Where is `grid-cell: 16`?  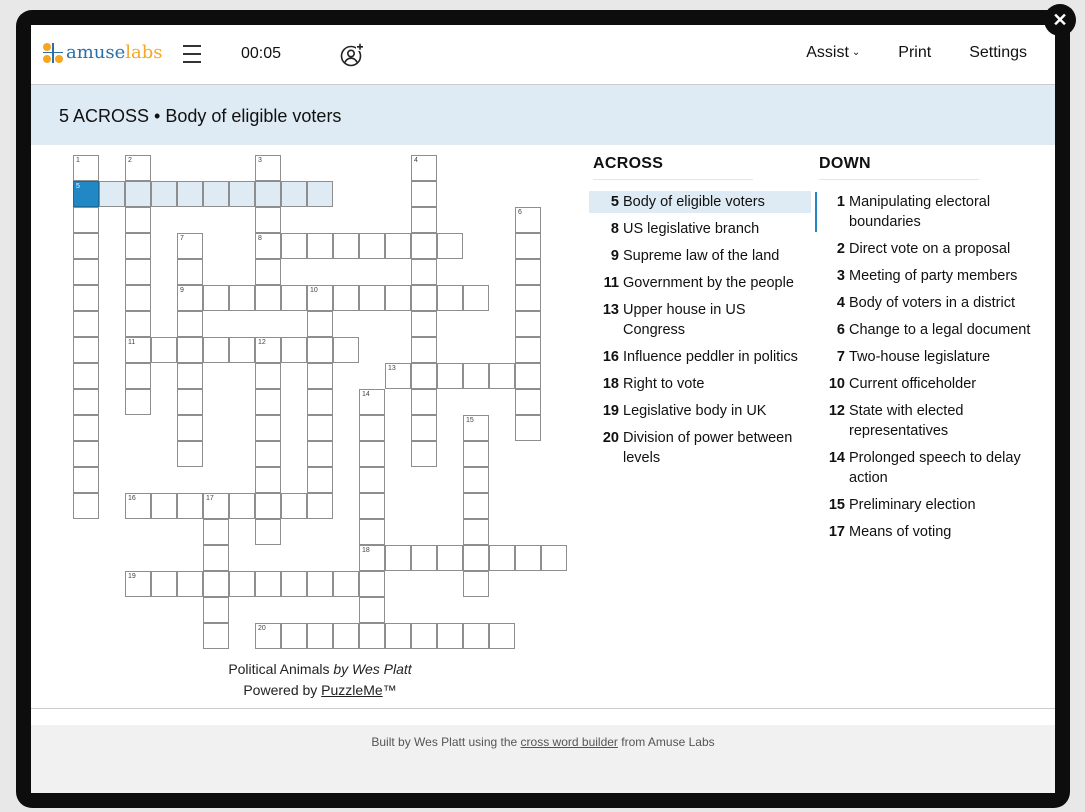
grid-cell: 16 is located at coordinates (138, 506).